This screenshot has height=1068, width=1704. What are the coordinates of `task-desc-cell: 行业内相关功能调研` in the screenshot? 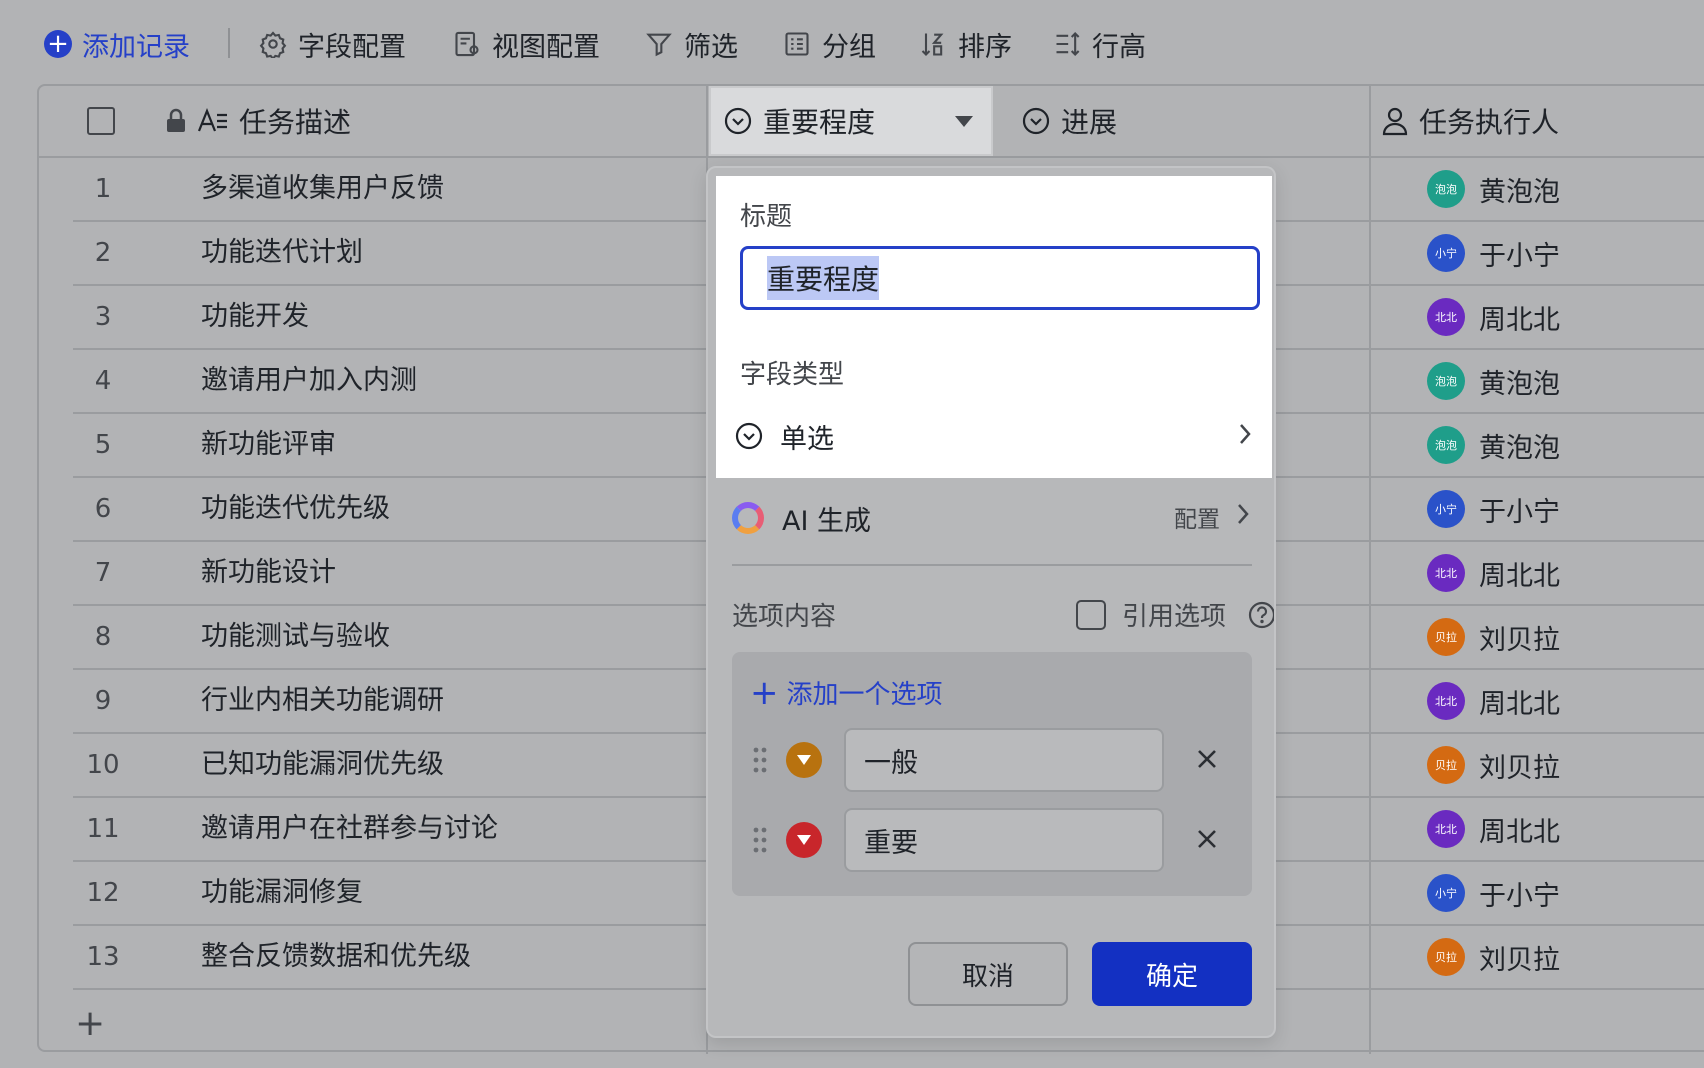 It's located at (322, 701).